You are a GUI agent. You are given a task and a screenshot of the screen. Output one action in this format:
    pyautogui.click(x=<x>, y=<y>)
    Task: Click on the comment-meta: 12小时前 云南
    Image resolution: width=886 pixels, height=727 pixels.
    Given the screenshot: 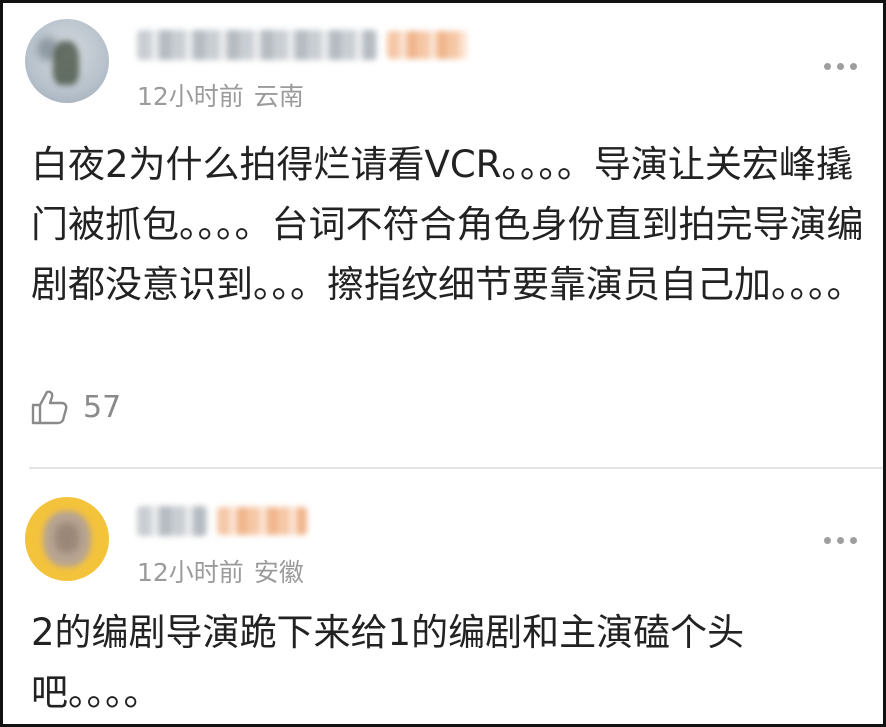 What is the action you would take?
    pyautogui.click(x=220, y=95)
    